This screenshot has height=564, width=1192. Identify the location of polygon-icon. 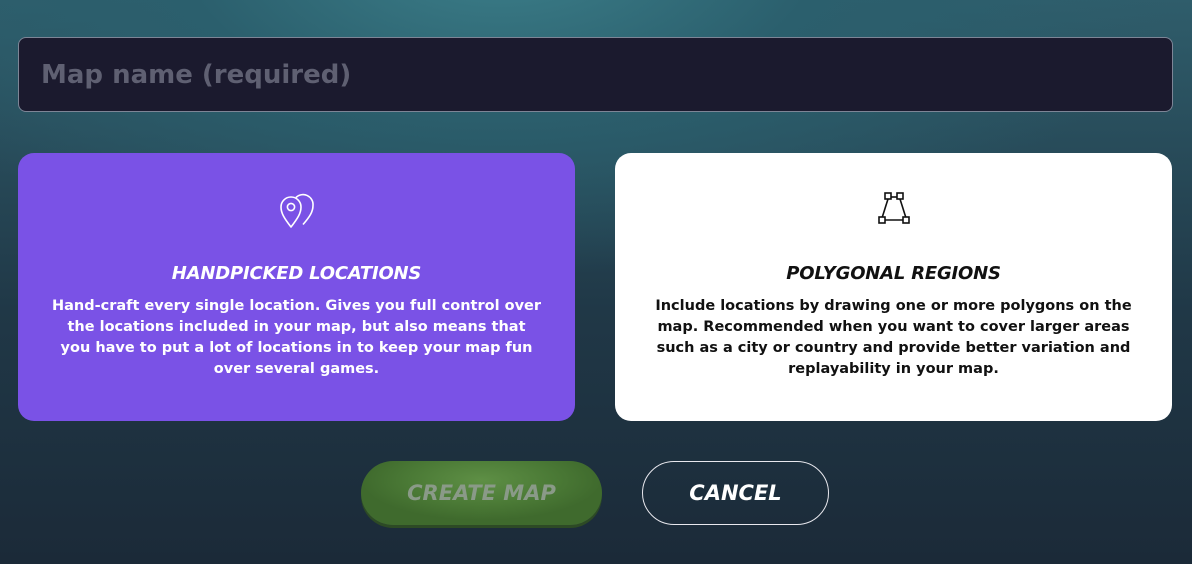
(894, 209).